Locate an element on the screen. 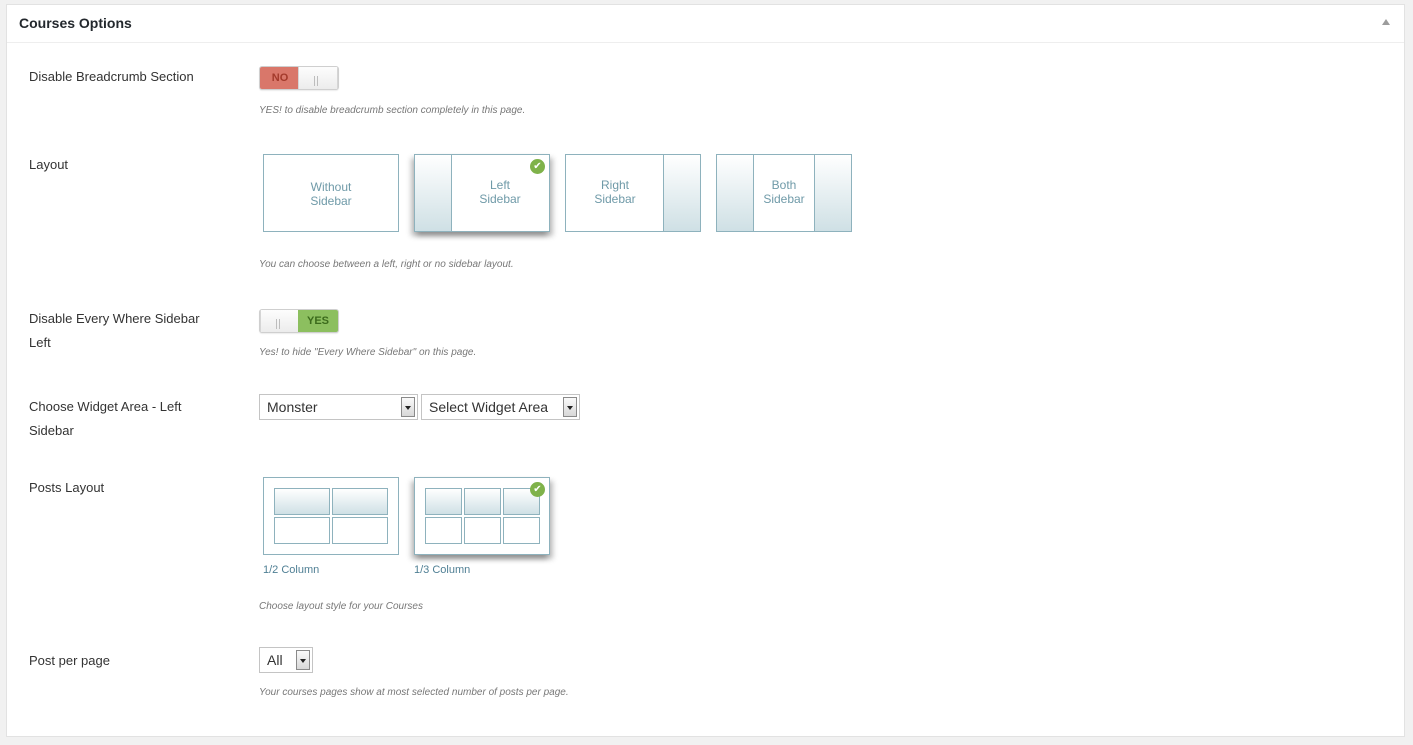  posts-layout-third-column: ✔ is located at coordinates (482, 516).